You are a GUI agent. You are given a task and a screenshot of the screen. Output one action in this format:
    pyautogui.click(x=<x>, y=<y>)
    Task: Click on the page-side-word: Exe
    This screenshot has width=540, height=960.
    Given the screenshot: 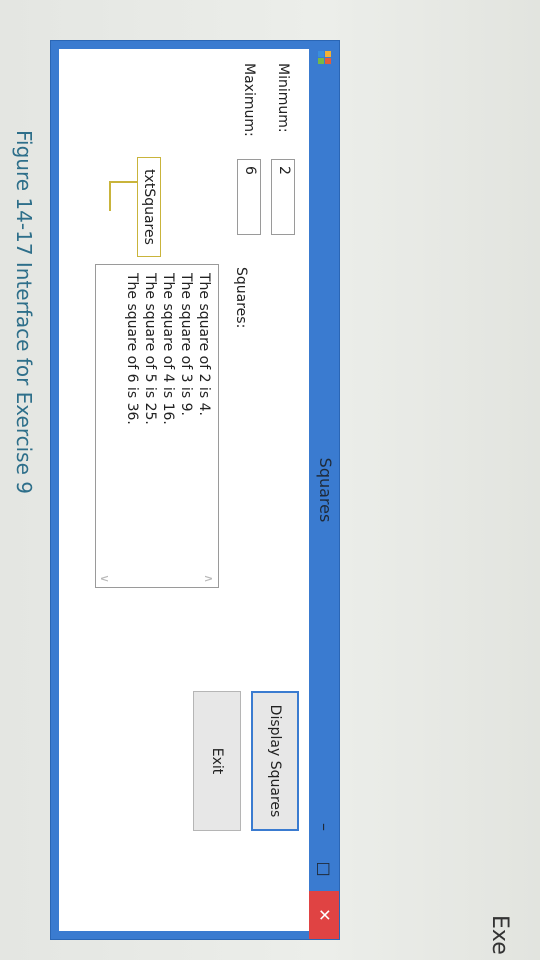 What is the action you would take?
    pyautogui.click(x=499, y=935)
    